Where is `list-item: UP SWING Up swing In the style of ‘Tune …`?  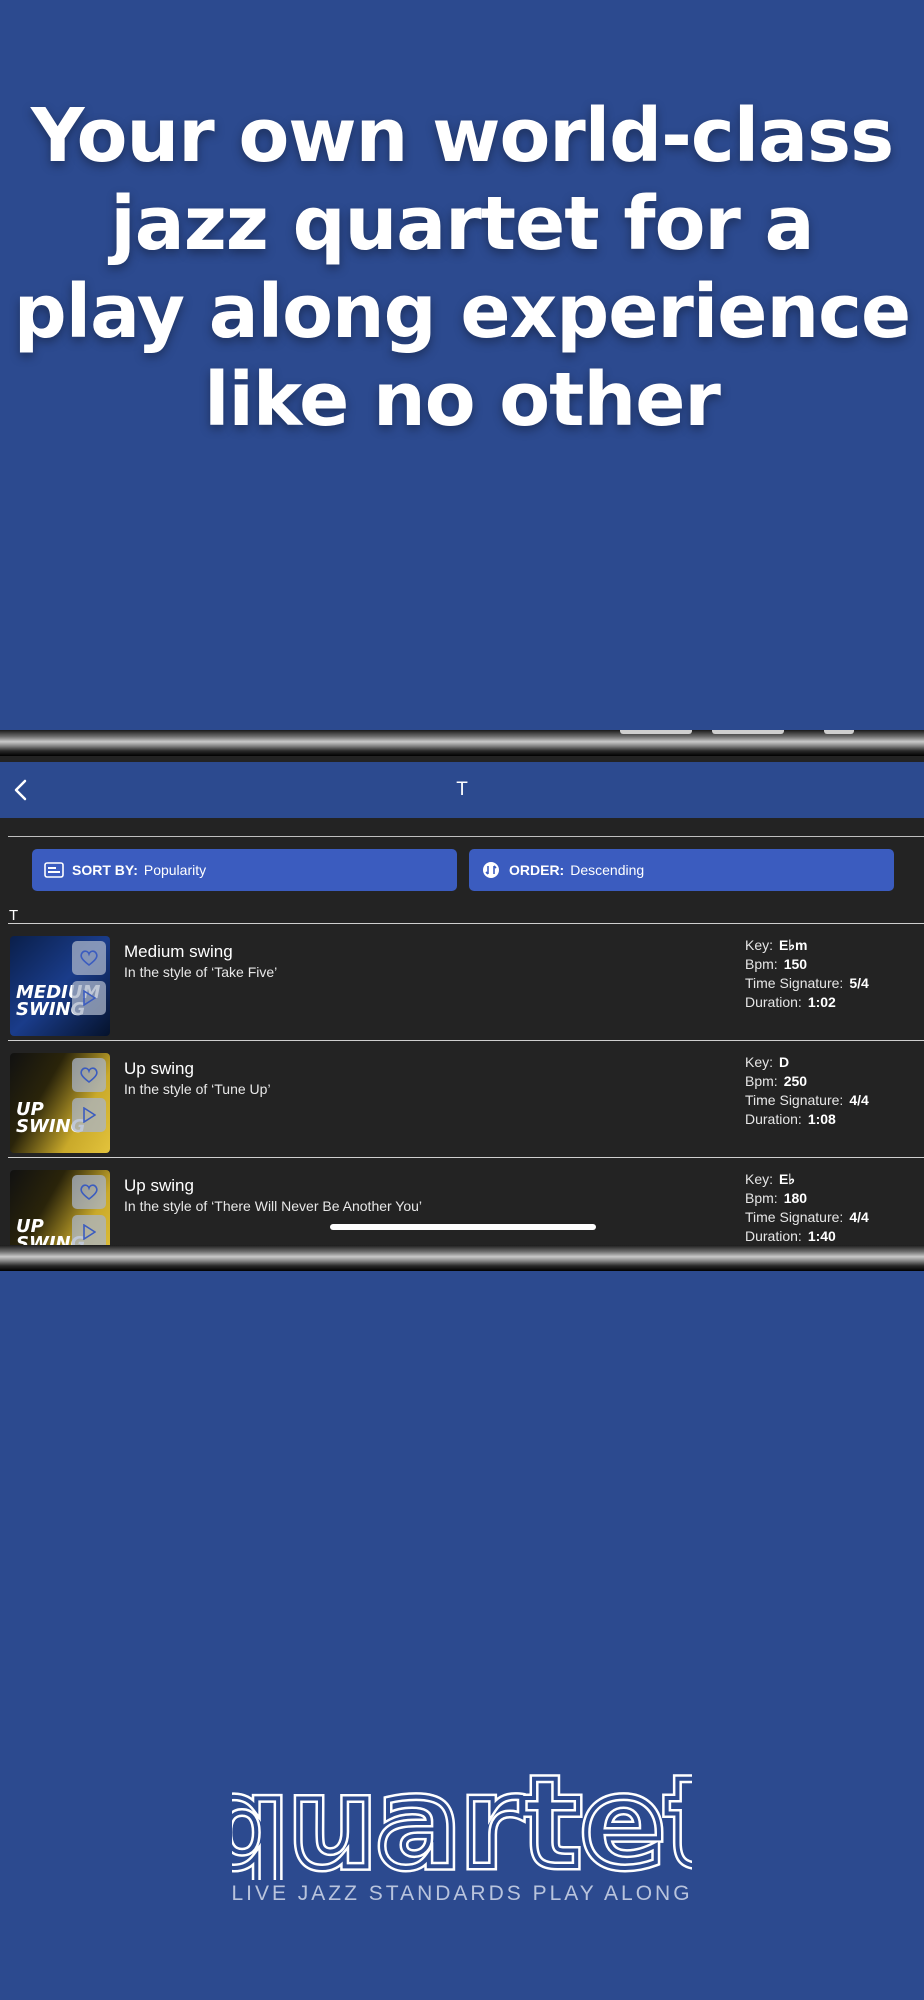 list-item: UP SWING Up swing In the style of ‘Tune … is located at coordinates (466, 1098).